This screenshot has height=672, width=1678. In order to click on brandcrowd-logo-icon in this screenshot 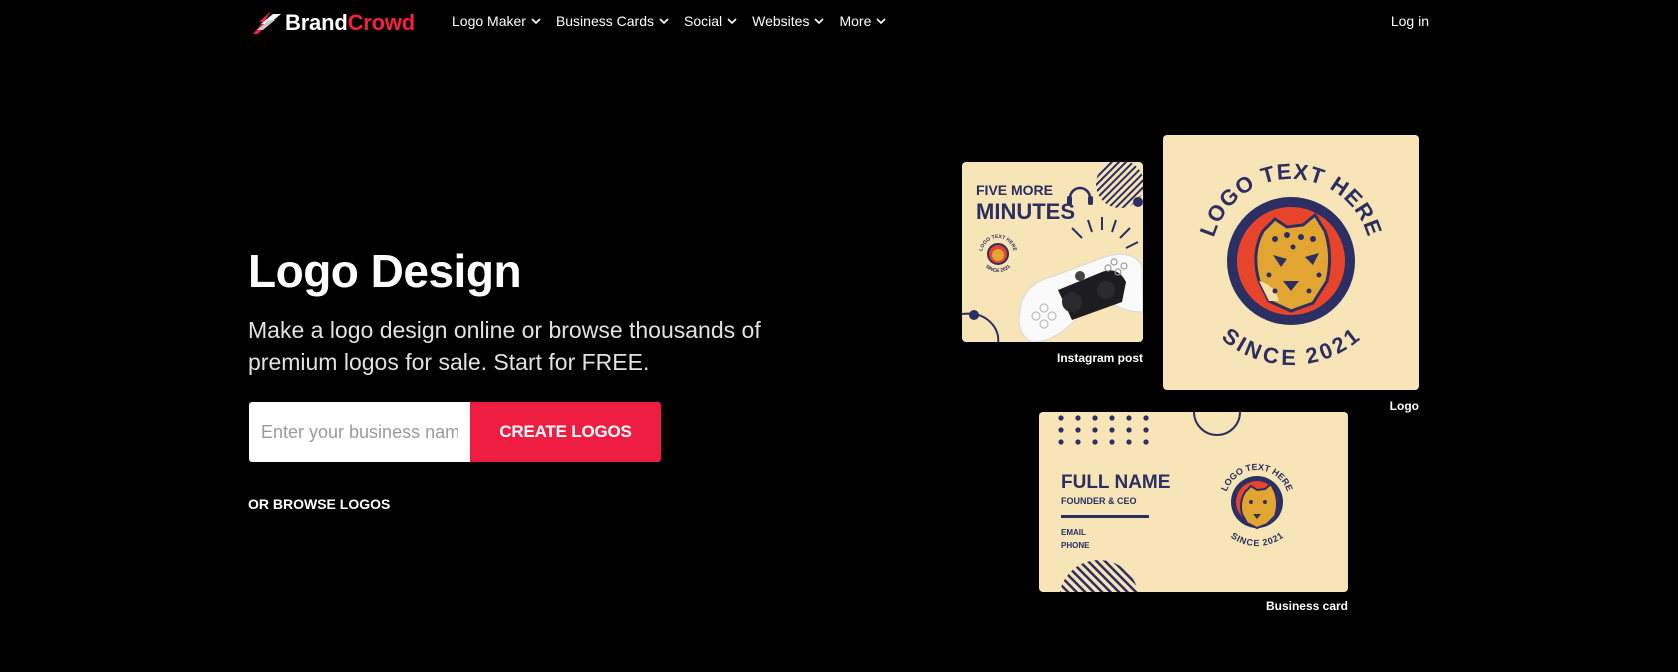, I will do `click(267, 22)`.